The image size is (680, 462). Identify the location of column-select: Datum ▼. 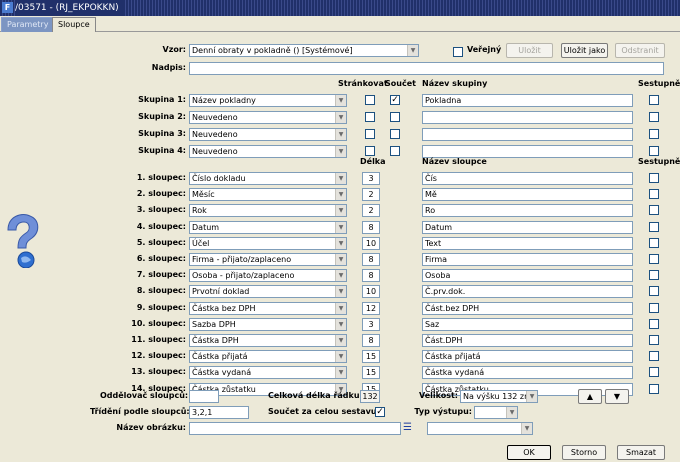
(268, 227).